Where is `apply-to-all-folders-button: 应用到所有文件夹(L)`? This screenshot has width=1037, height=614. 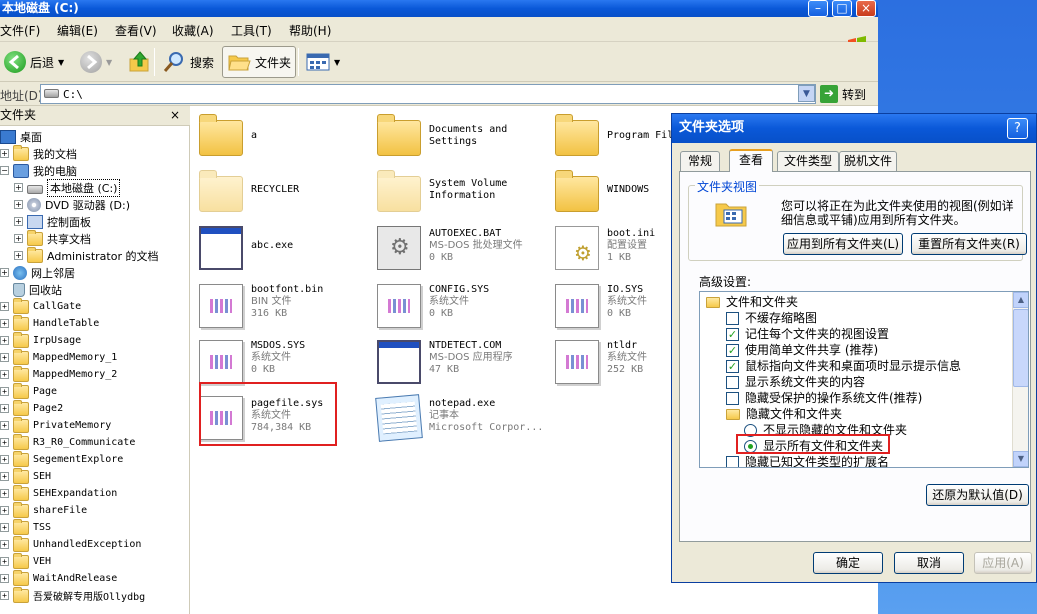 apply-to-all-folders-button: 应用到所有文件夹(L) is located at coordinates (843, 244).